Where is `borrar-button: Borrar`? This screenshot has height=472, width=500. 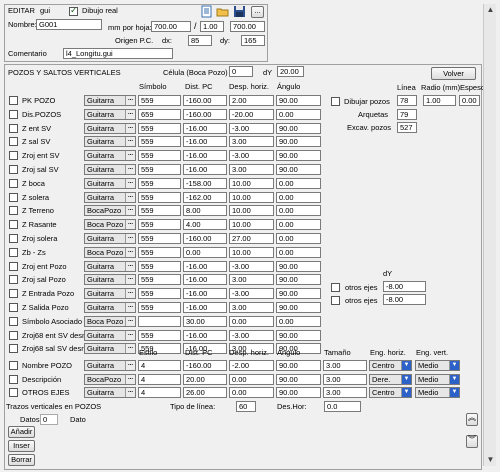
borrar-button: Borrar is located at coordinates (21, 460).